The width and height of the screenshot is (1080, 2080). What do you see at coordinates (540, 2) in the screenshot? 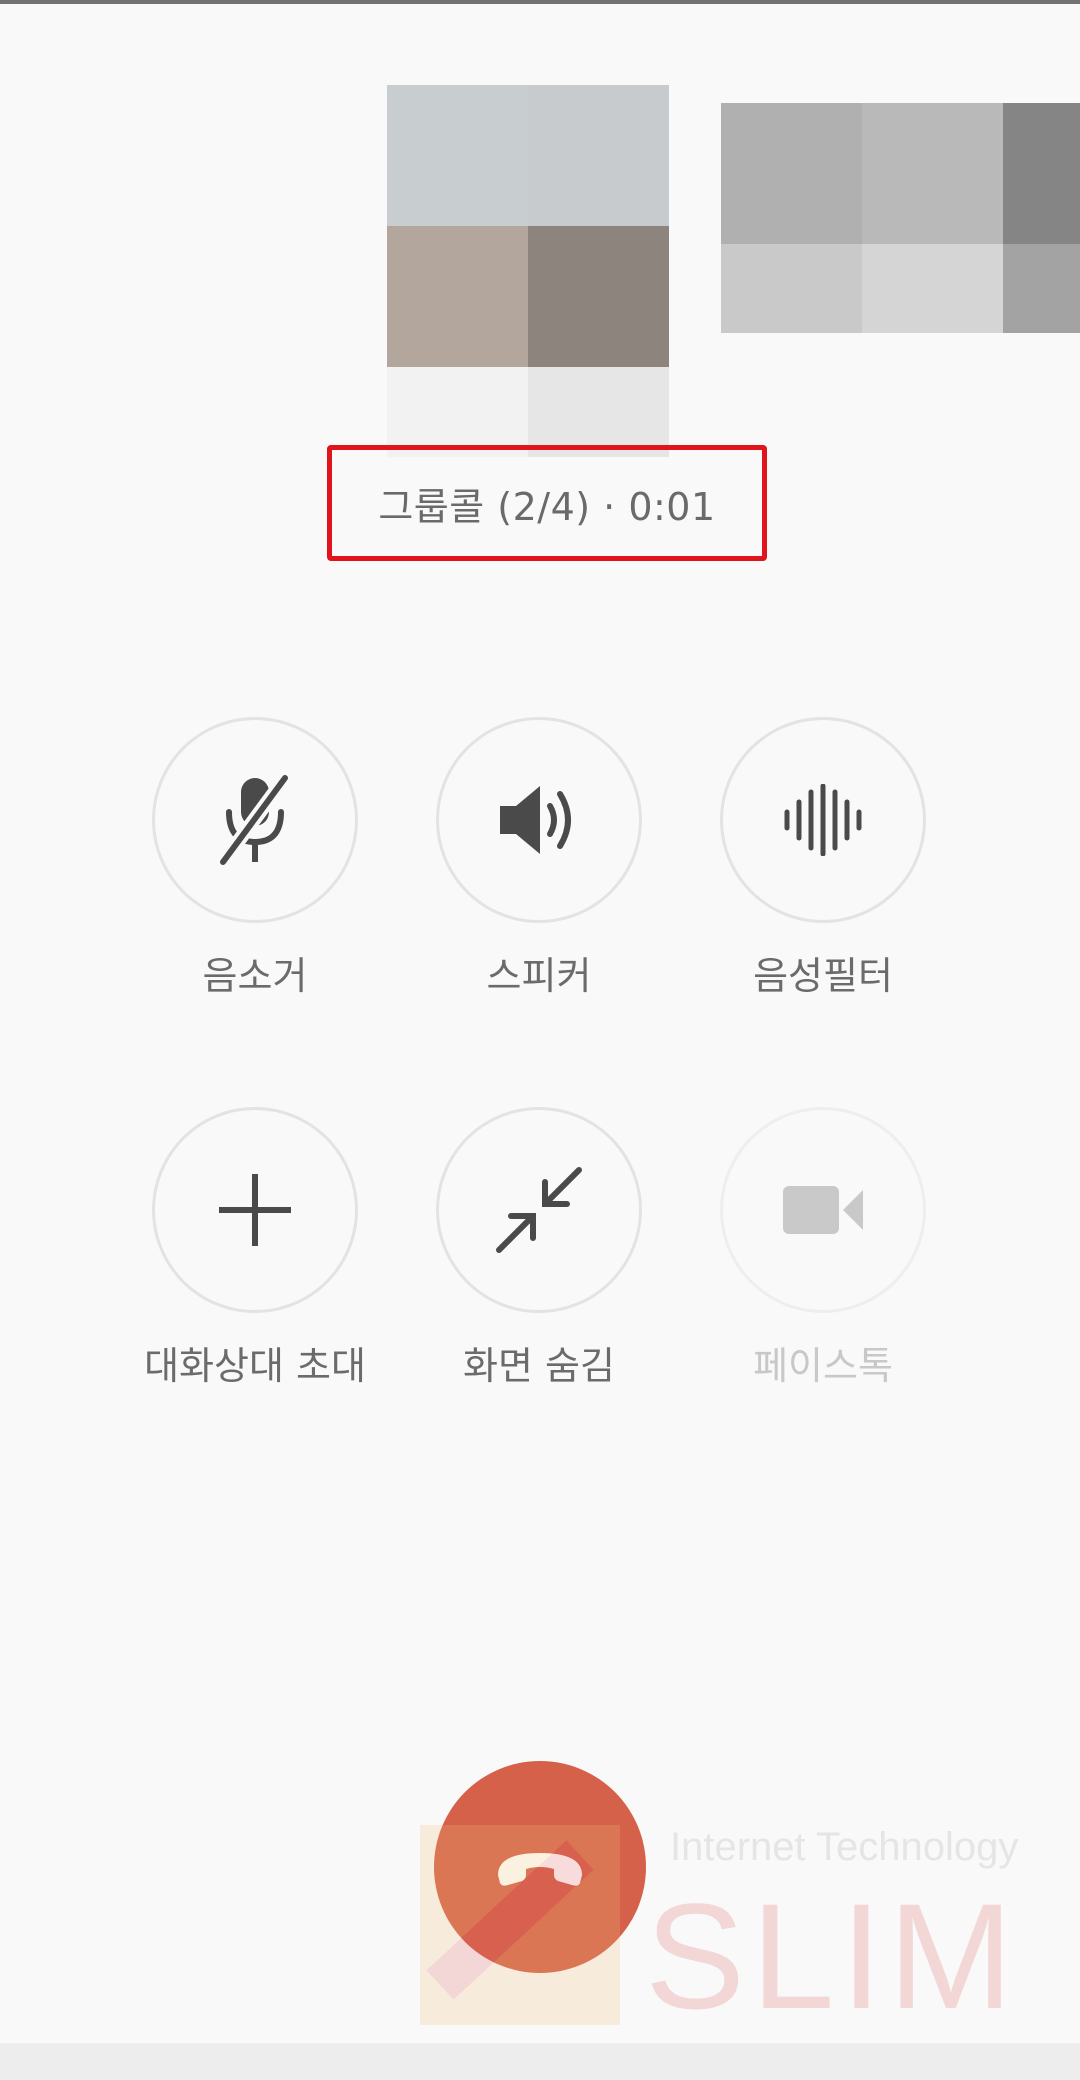
I see `top-divider` at bounding box center [540, 2].